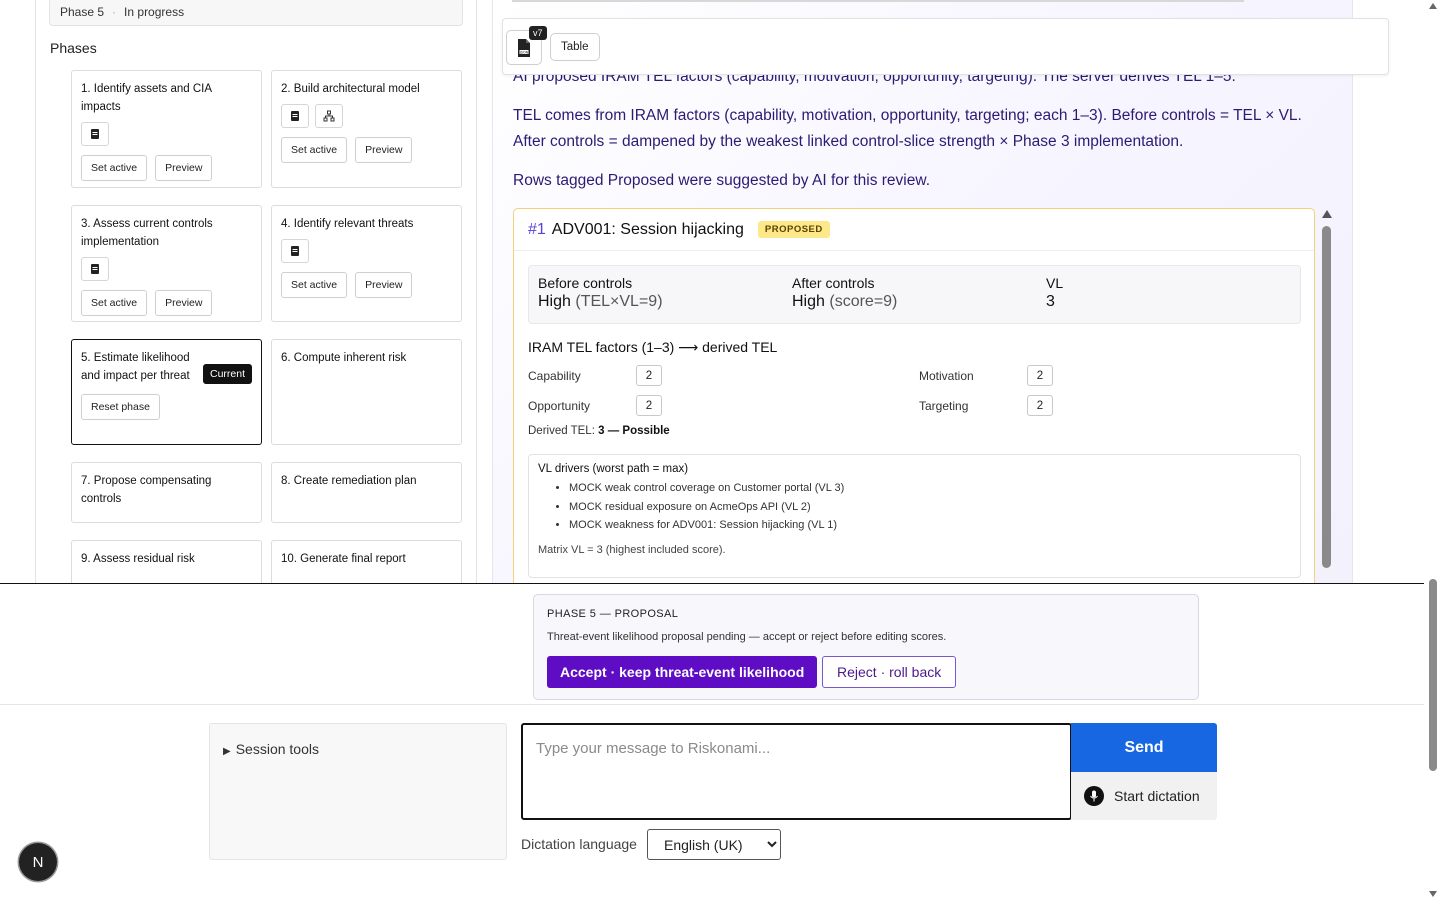  What do you see at coordinates (537, 229) in the screenshot?
I see `threat-number: #1` at bounding box center [537, 229].